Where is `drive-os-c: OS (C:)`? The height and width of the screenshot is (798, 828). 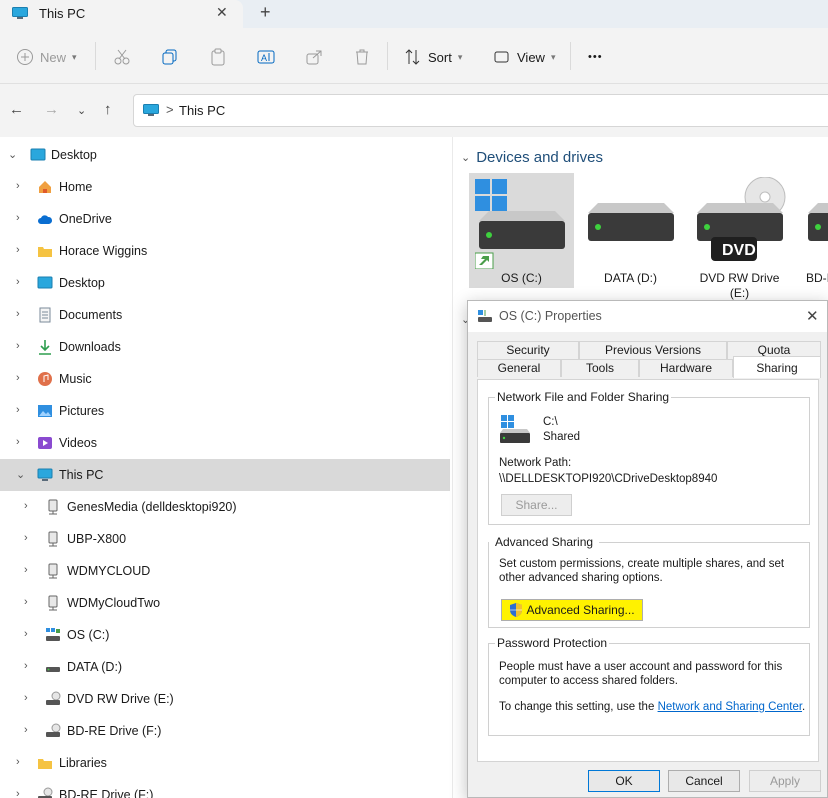
drive-os-c: OS (C:) is located at coordinates (521, 230).